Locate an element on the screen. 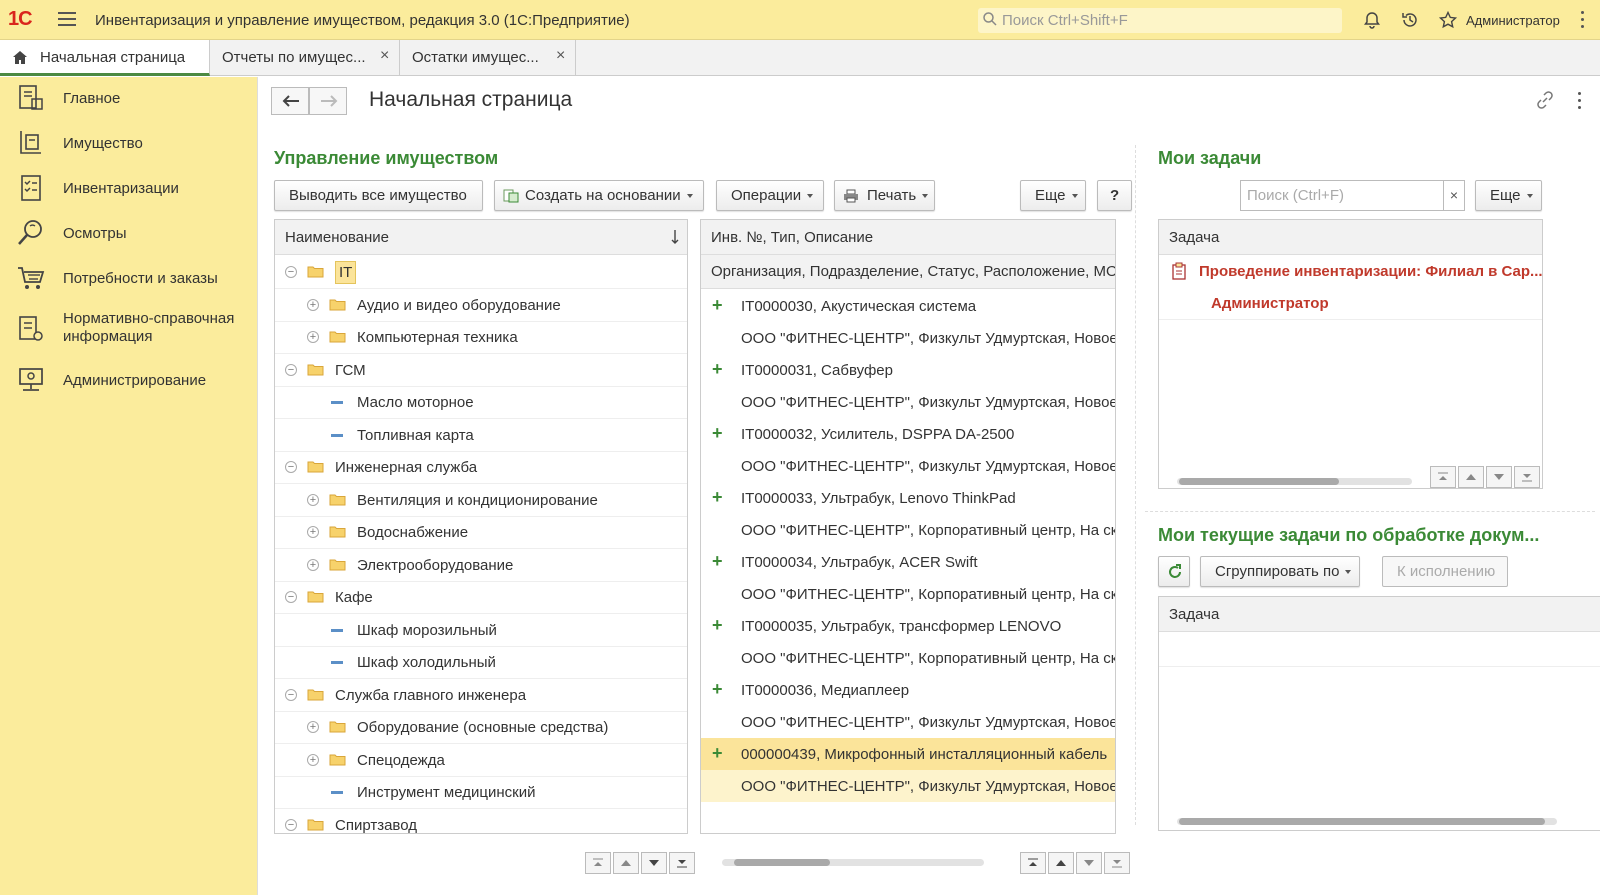 The height and width of the screenshot is (895, 1600). current-tasks-horizontal-scrollbar is located at coordinates (1362, 819).